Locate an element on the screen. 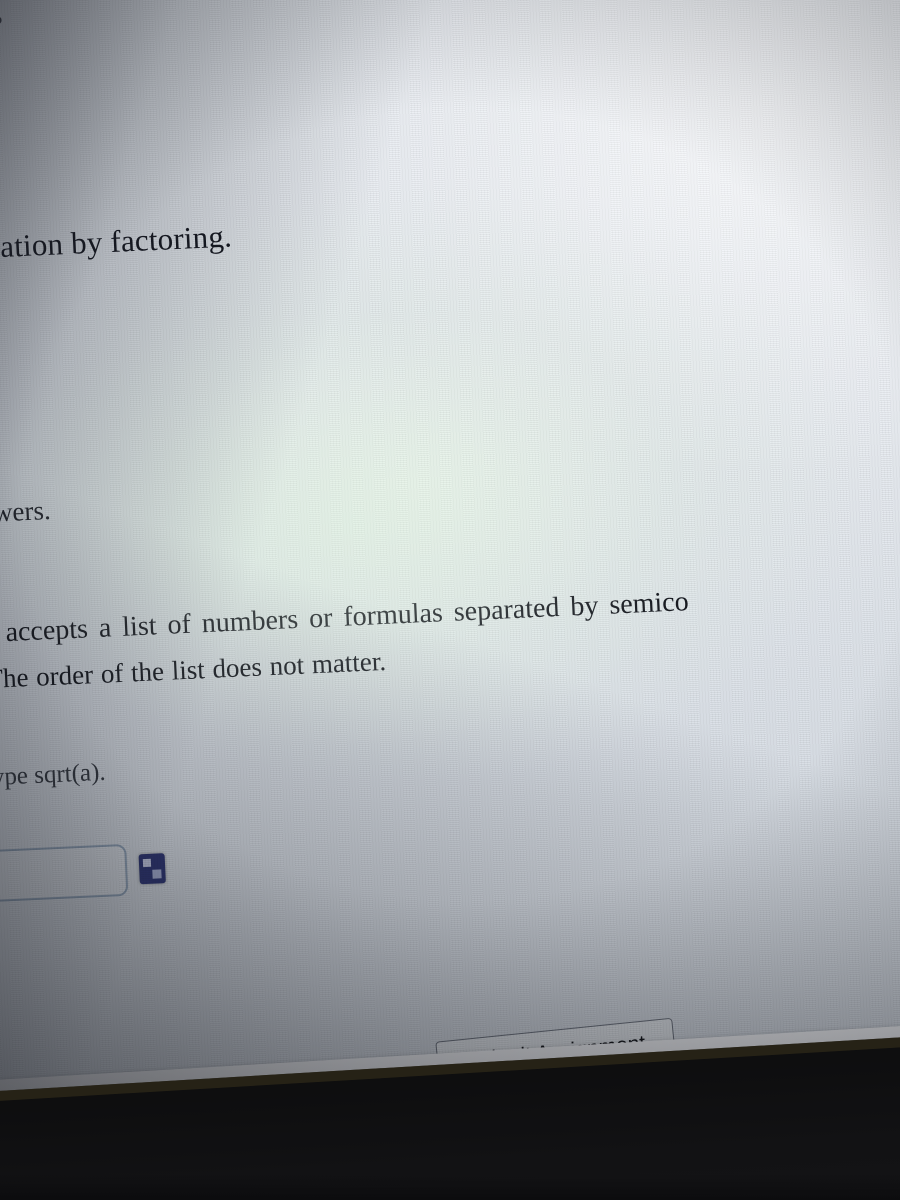  question-prompt: equation by factoring. is located at coordinates (116, 242).